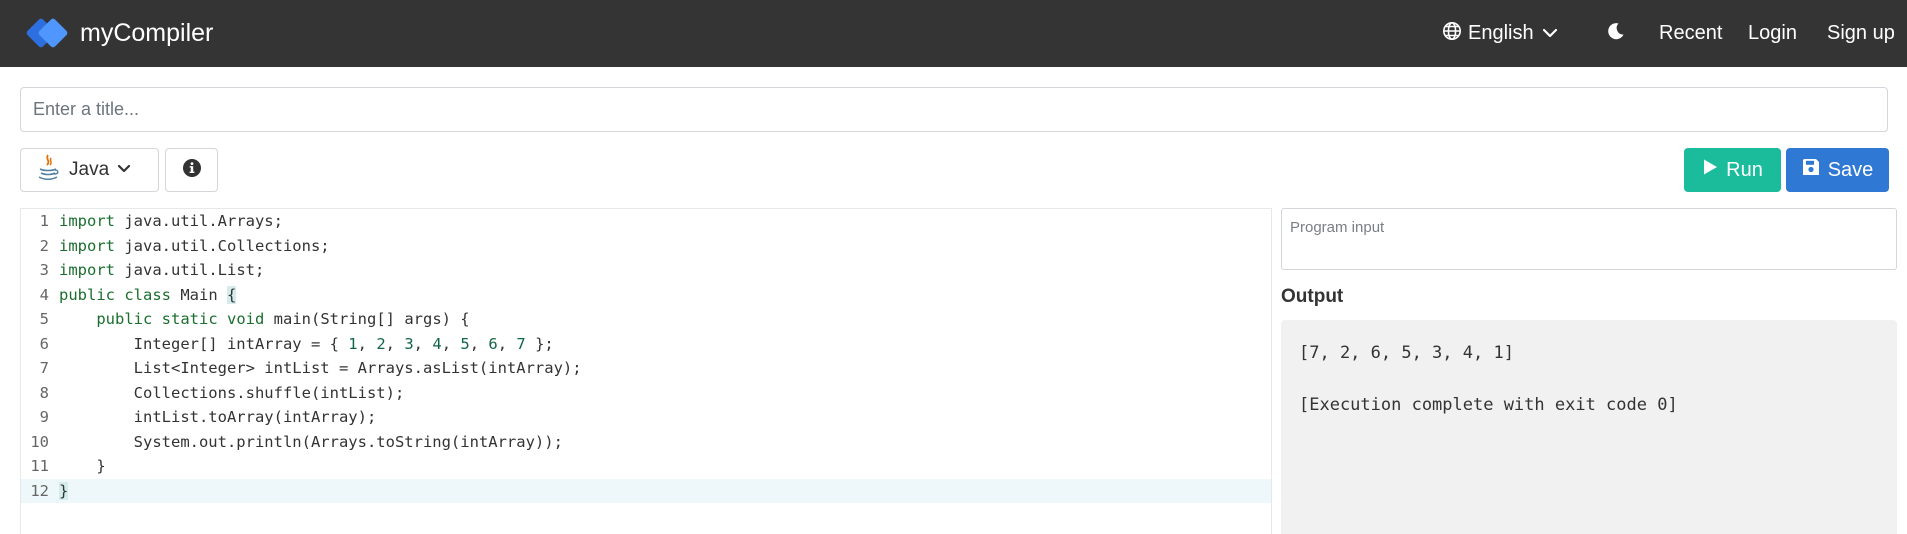  Describe the element at coordinates (232, 392) in the screenshot. I see `code-text: Collections.shuffle(intList);` at that location.